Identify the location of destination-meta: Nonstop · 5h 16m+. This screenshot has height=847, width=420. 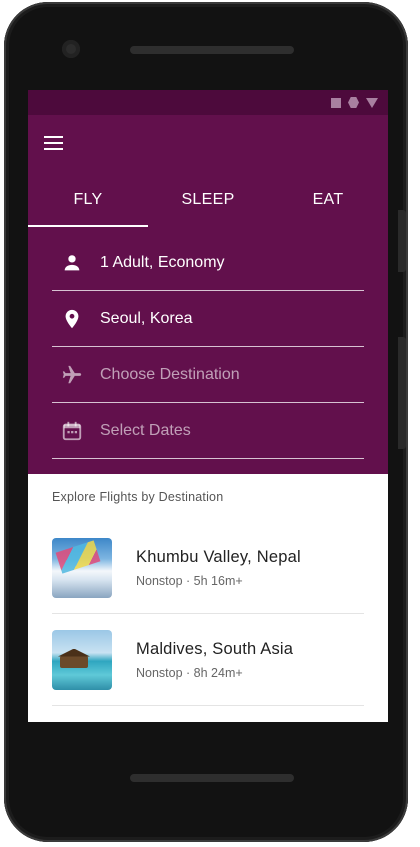
(189, 580).